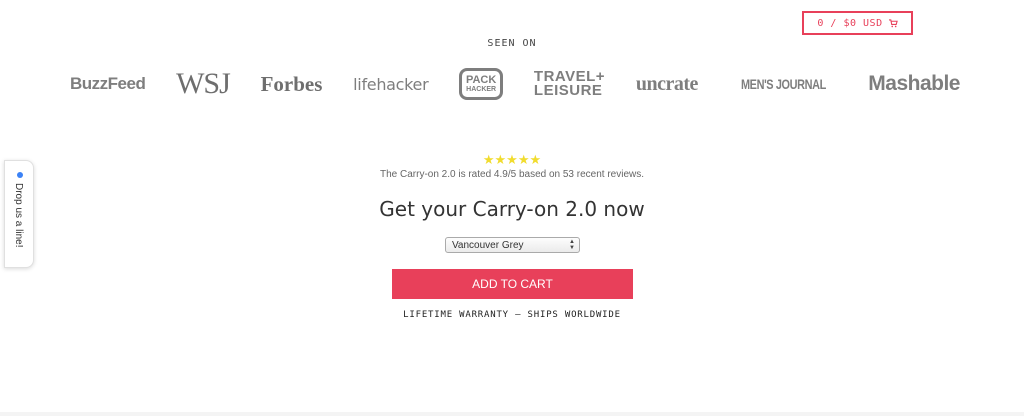 The image size is (1024, 416). I want to click on lifehacker-logo: lifehacker, so click(391, 84).